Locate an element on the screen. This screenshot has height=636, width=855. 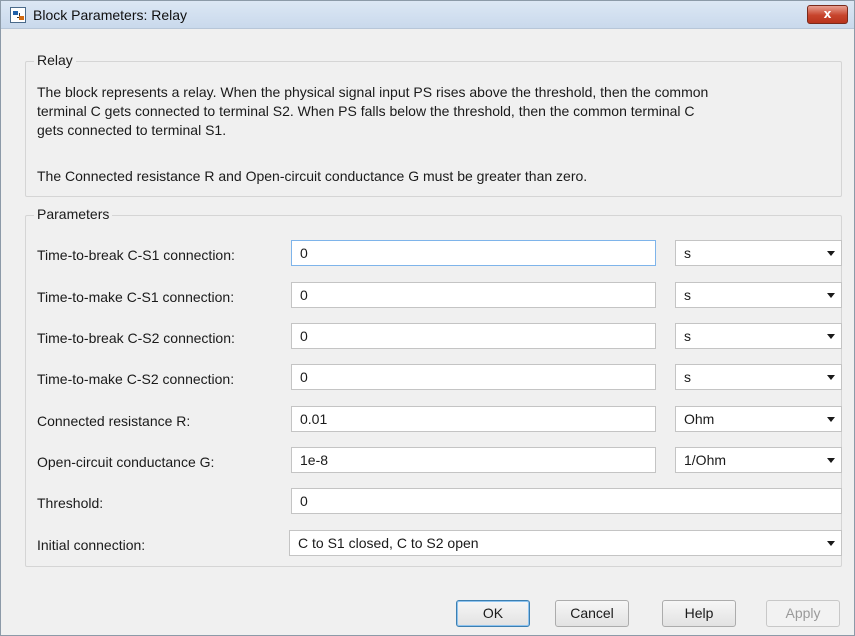
window-title: Block Parameters: Relay is located at coordinates (110, 15).